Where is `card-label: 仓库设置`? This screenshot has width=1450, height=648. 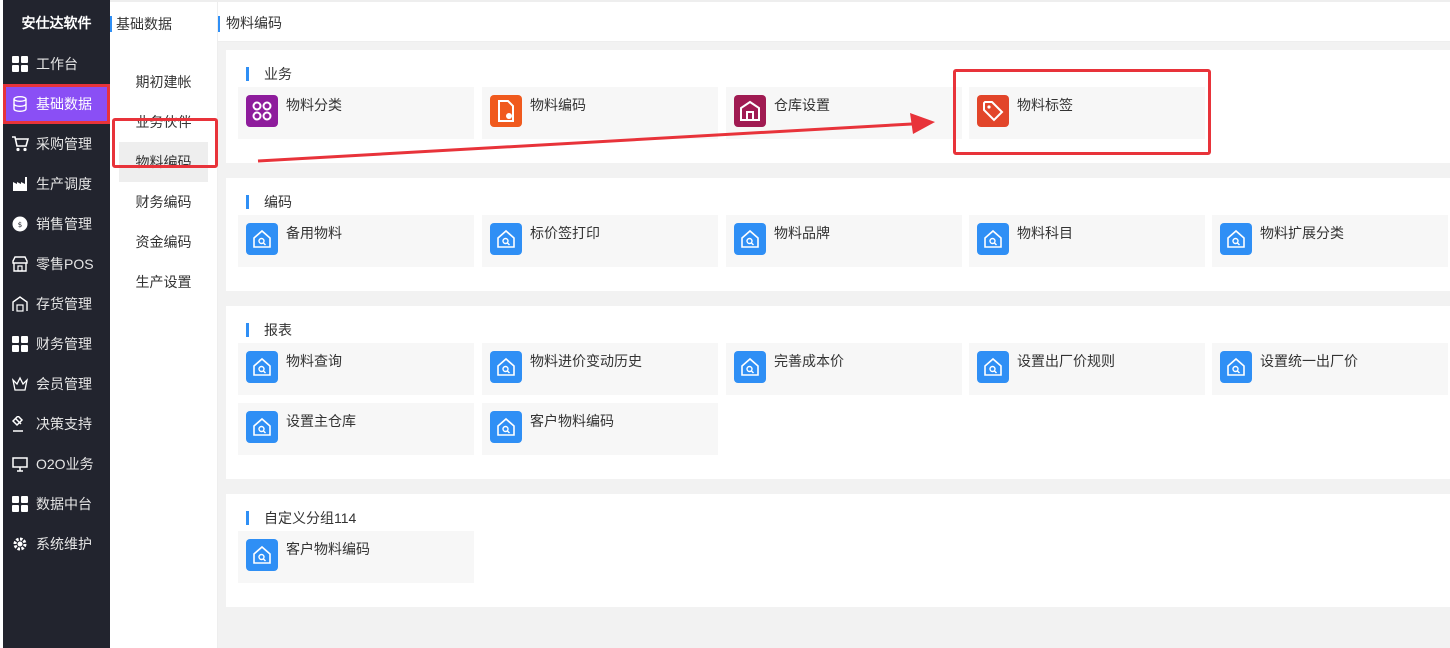
card-label: 仓库设置 is located at coordinates (802, 105).